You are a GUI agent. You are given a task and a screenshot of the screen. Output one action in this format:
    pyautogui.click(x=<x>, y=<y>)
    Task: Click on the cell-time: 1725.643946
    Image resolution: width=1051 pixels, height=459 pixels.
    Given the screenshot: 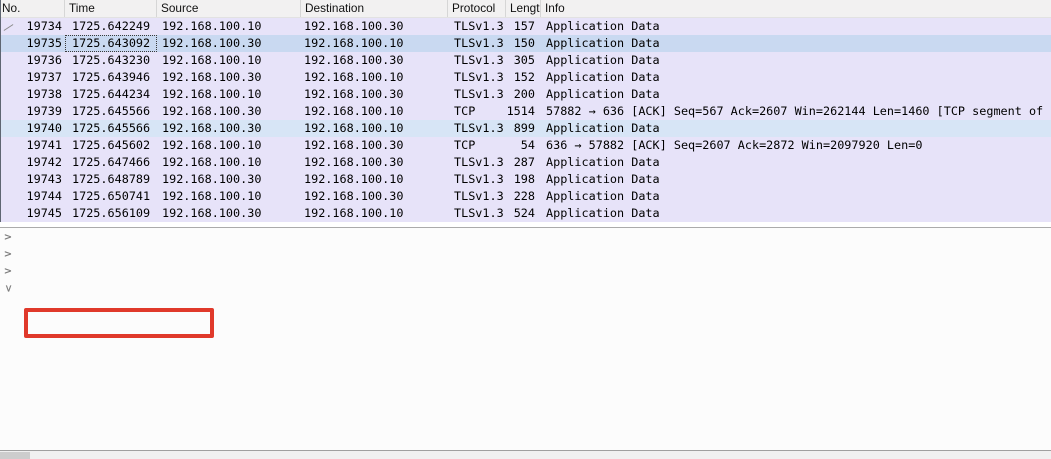 What is the action you would take?
    pyautogui.click(x=111, y=77)
    